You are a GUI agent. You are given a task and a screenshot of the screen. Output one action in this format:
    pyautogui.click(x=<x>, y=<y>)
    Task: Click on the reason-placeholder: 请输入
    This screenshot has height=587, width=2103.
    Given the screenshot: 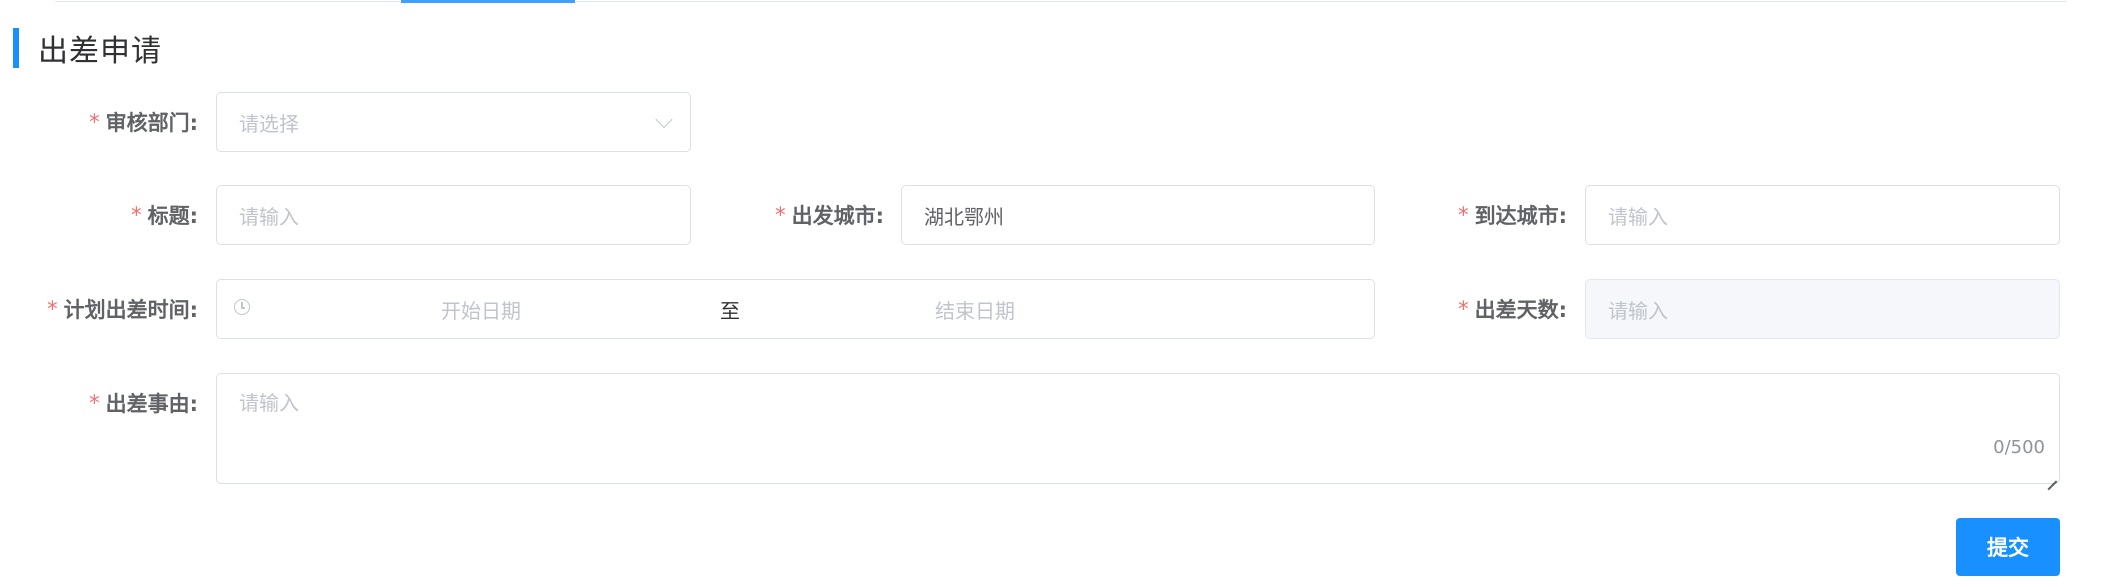 What is the action you would take?
    pyautogui.click(x=269, y=403)
    